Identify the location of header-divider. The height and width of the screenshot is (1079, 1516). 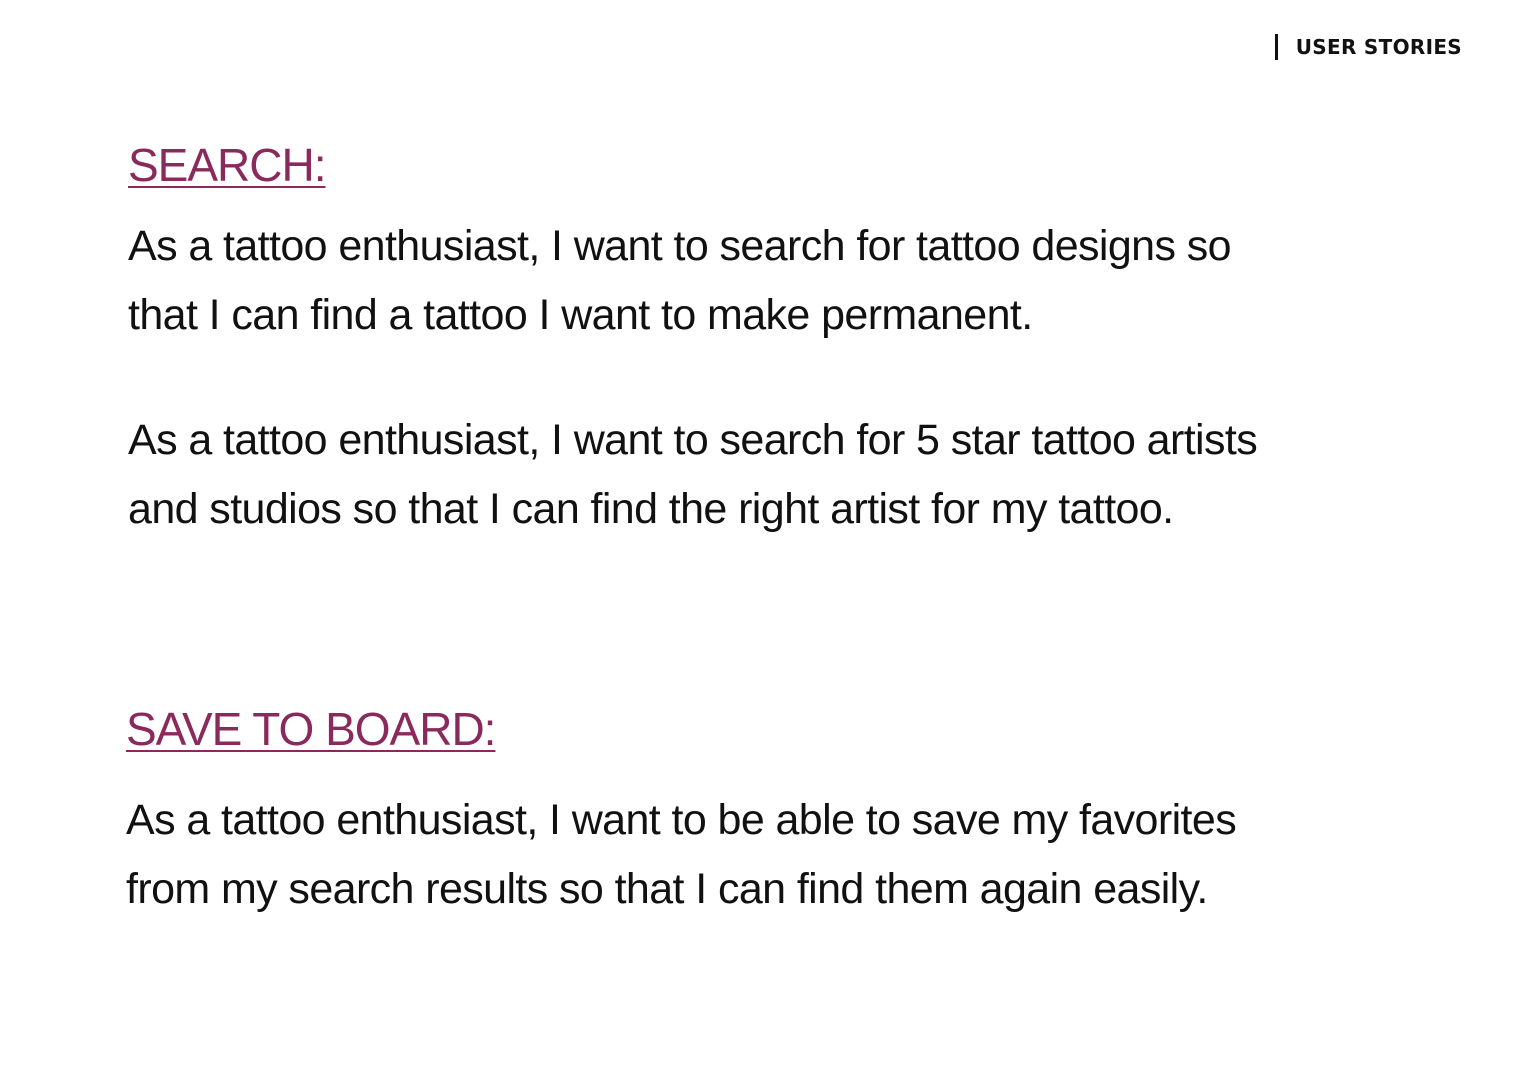
(1276, 47).